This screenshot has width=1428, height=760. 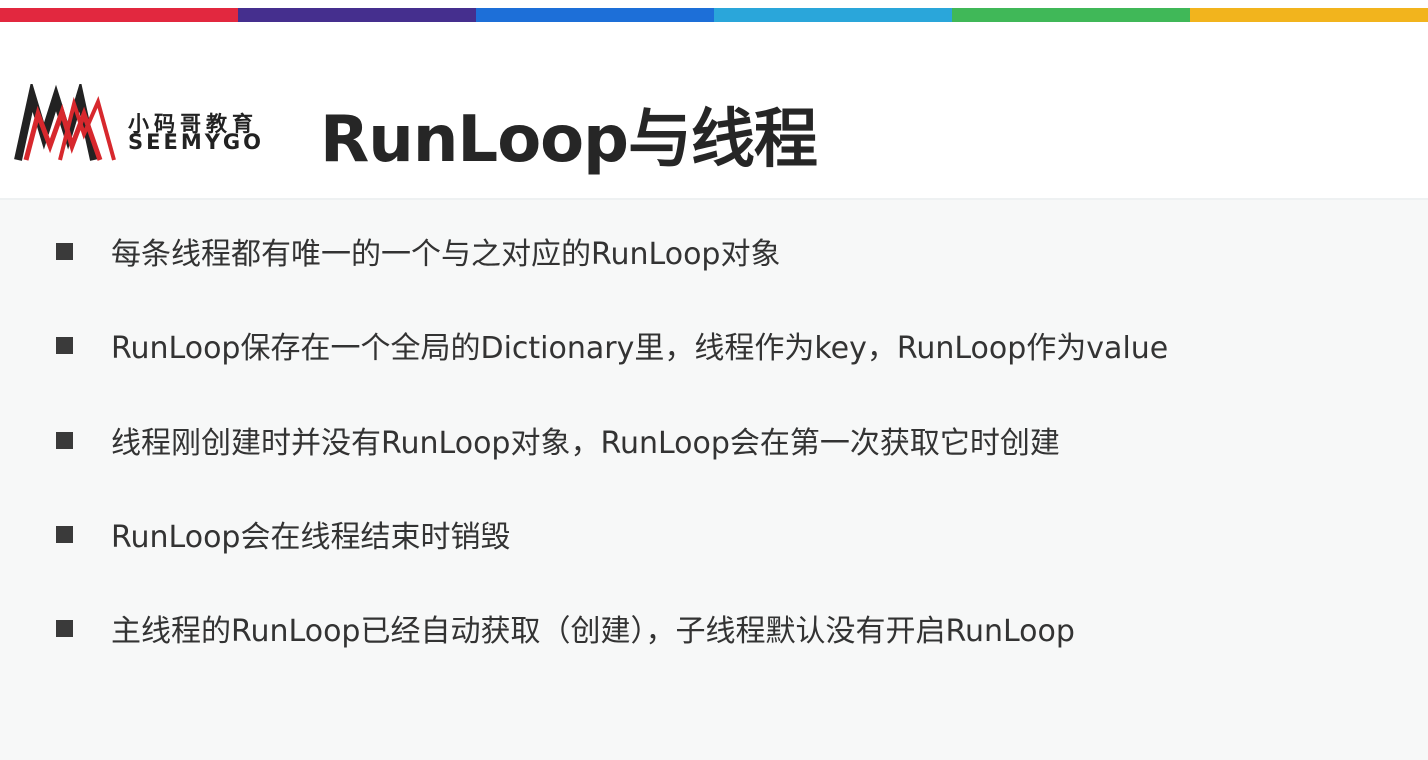 What do you see at coordinates (144, 124) in the screenshot?
I see `brand-logo: 小码哥教育 SEEMYGO` at bounding box center [144, 124].